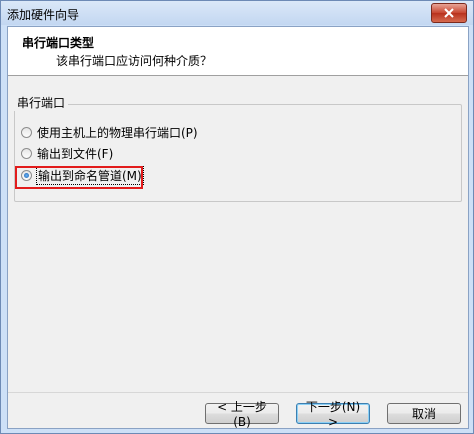 Image resolution: width=474 pixels, height=434 pixels. Describe the element at coordinates (424, 413) in the screenshot. I see `cancel-button: 取消` at that location.